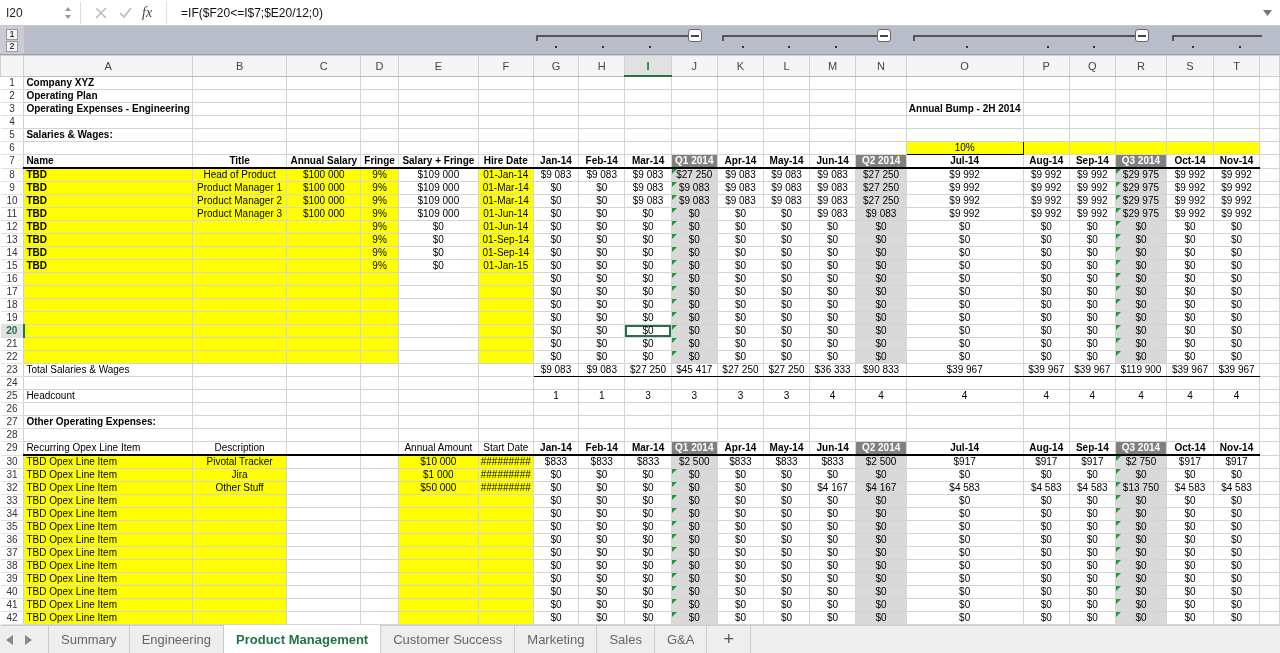 The width and height of the screenshot is (1280, 653). What do you see at coordinates (883, 36) in the screenshot?
I see `collapse-button` at bounding box center [883, 36].